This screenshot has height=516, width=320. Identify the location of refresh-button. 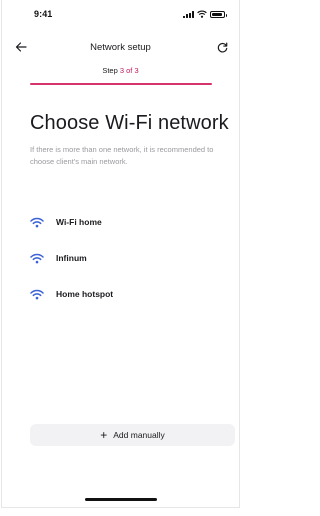
(222, 47).